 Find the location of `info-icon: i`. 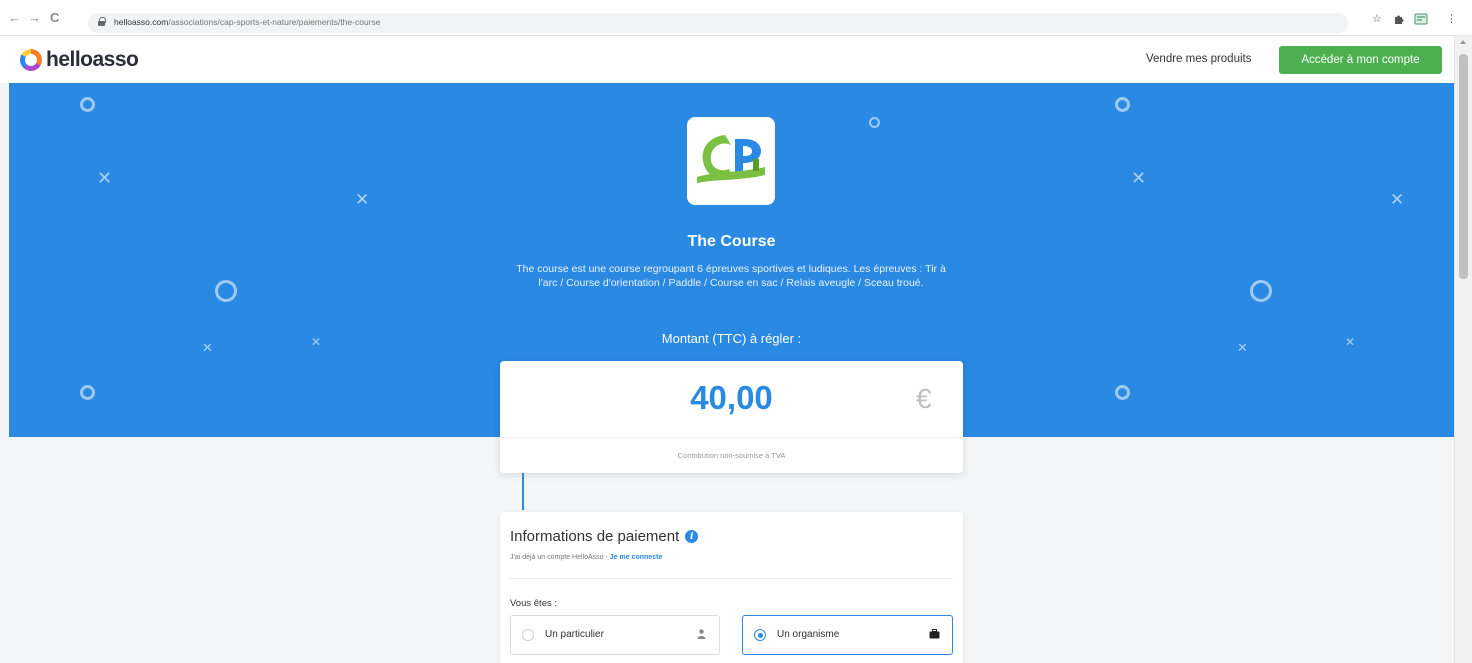

info-icon: i is located at coordinates (692, 536).